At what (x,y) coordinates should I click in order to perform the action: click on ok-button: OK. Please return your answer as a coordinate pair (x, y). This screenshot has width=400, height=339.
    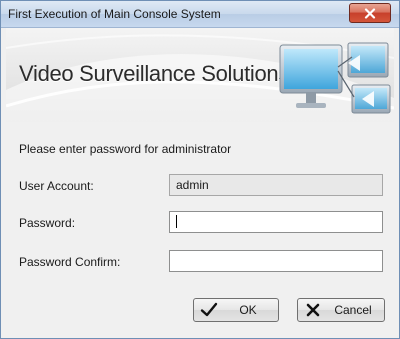
    Looking at the image, I should click on (236, 310).